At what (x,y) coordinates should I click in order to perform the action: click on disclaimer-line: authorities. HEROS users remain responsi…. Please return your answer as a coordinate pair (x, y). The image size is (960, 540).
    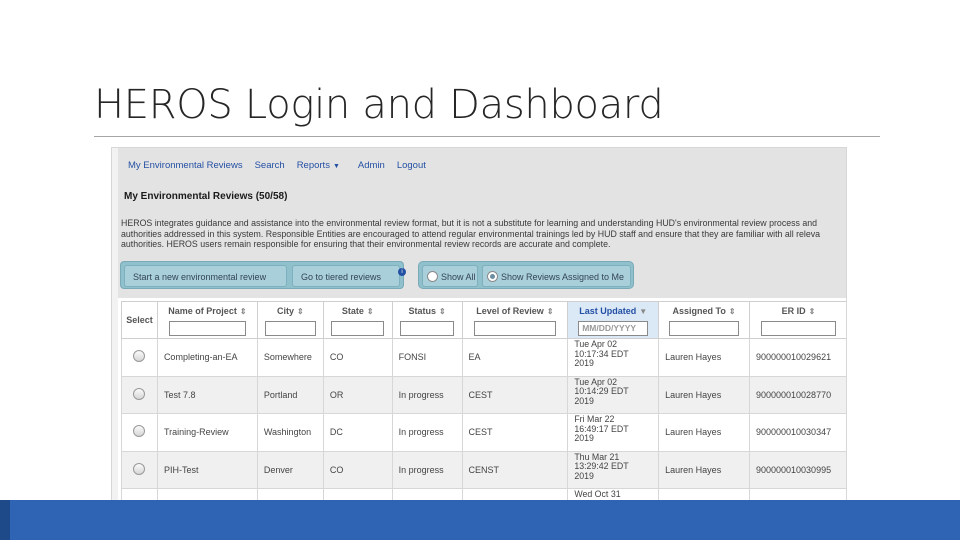
    Looking at the image, I should click on (366, 244).